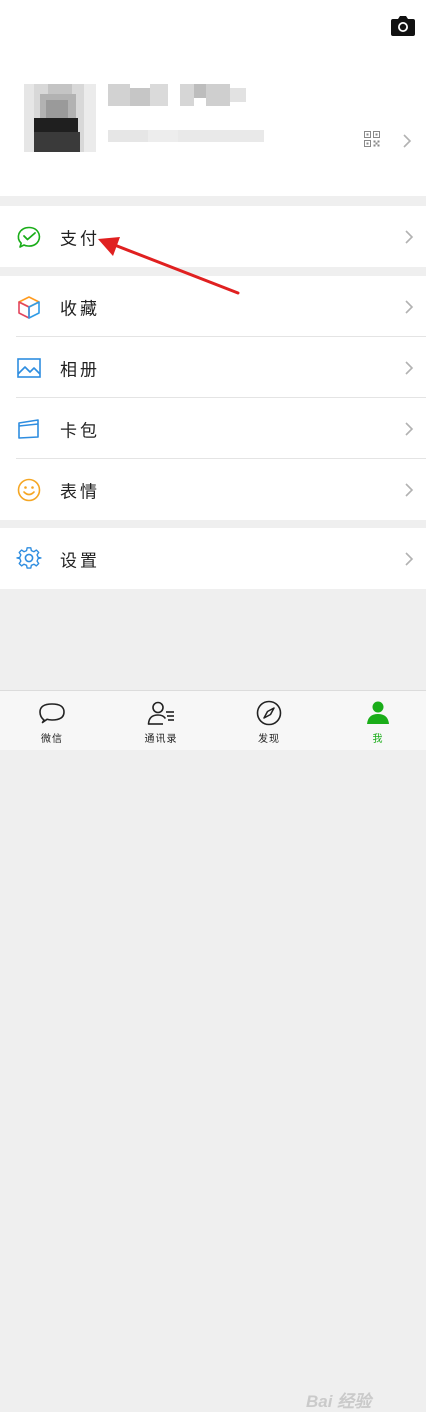  What do you see at coordinates (29, 489) in the screenshot?
I see `smiley-emoji-icon` at bounding box center [29, 489].